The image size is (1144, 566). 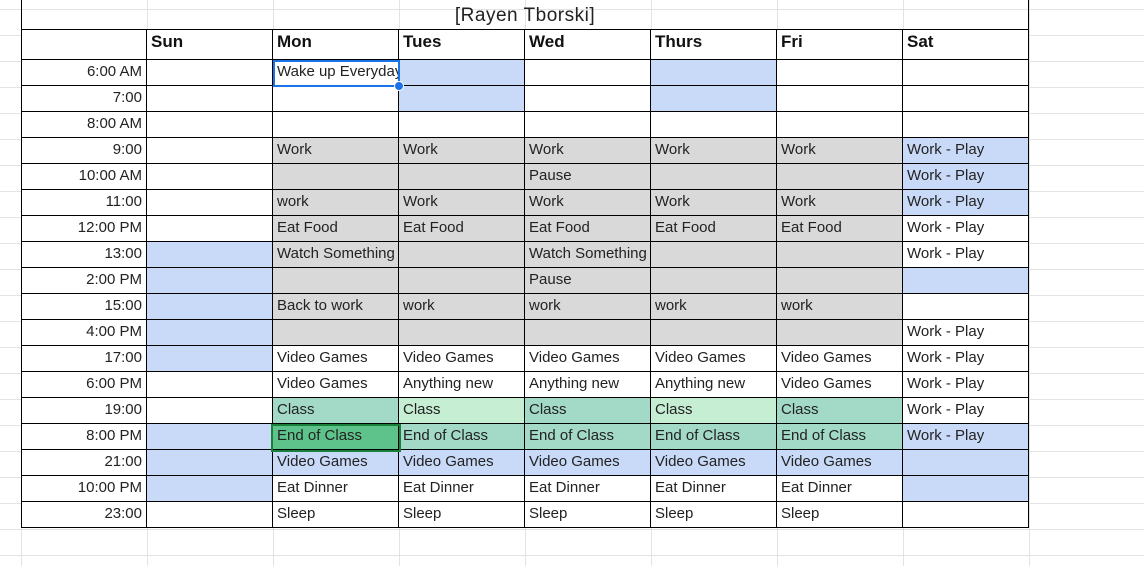 I want to click on time-cell: 12:00 PM, so click(x=84, y=229).